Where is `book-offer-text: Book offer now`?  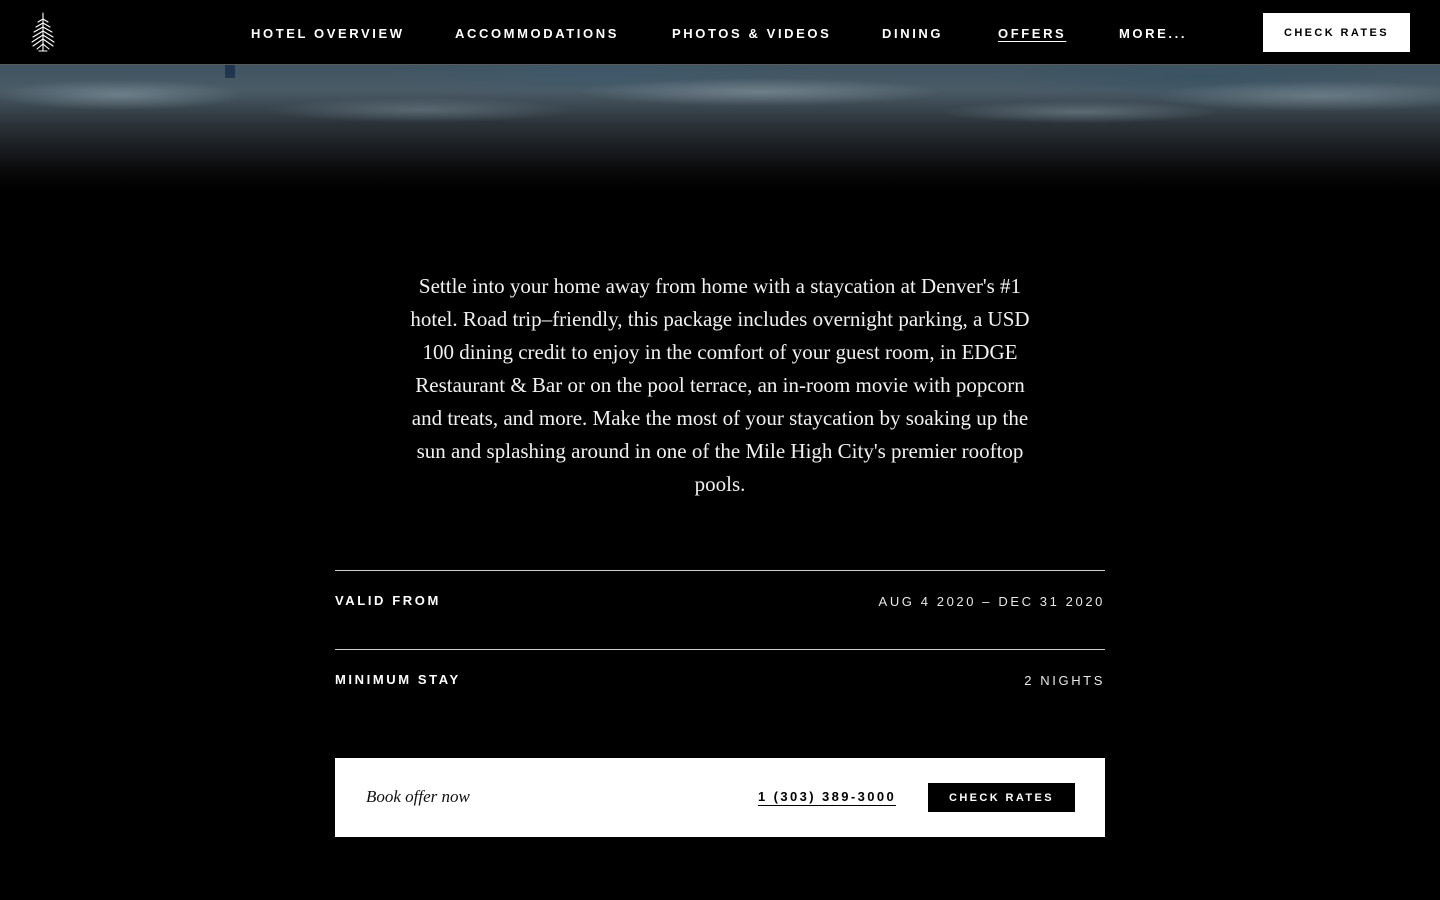
book-offer-text: Book offer now is located at coordinates (418, 796).